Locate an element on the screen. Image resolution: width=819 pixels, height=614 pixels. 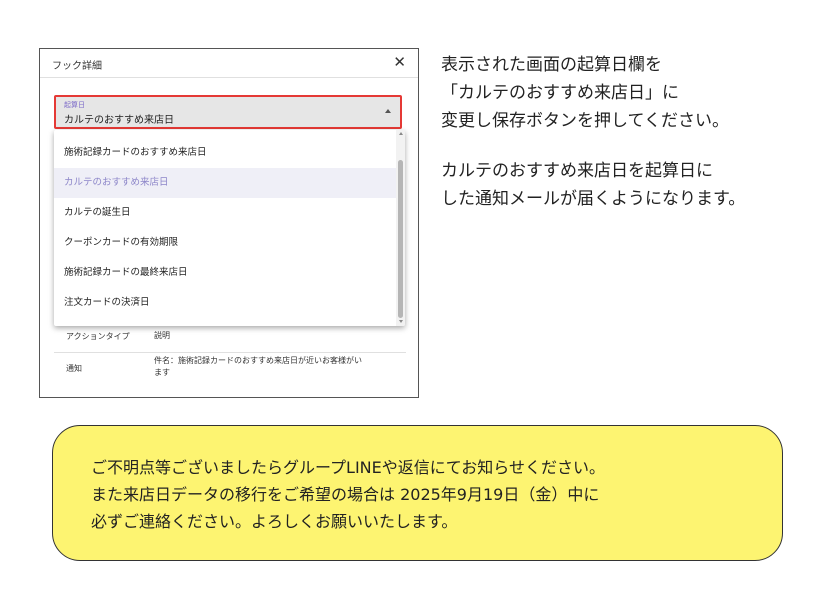
caret-up-icon is located at coordinates (388, 111).